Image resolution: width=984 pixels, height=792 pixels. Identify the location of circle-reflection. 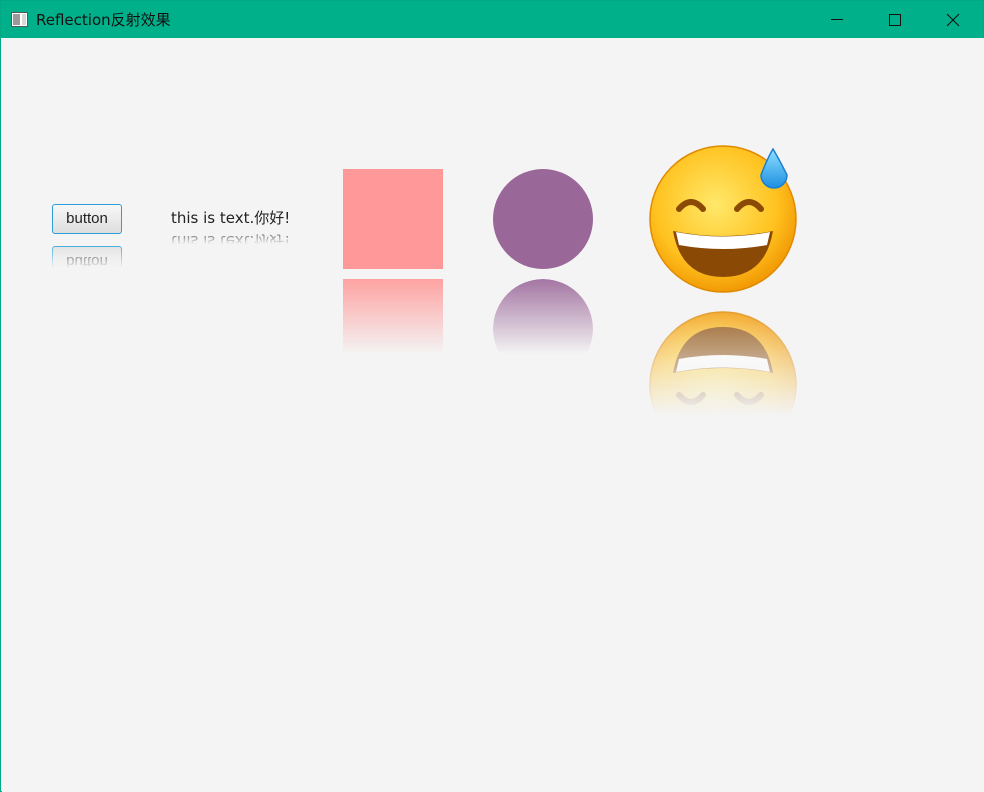
(543, 329).